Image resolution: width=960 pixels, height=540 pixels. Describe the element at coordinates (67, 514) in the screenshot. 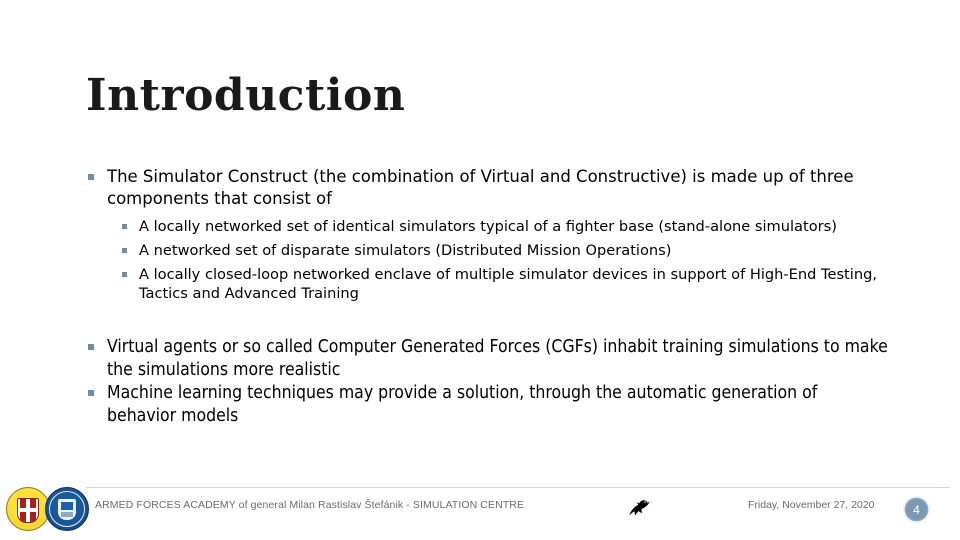

I see `shield-foot` at that location.